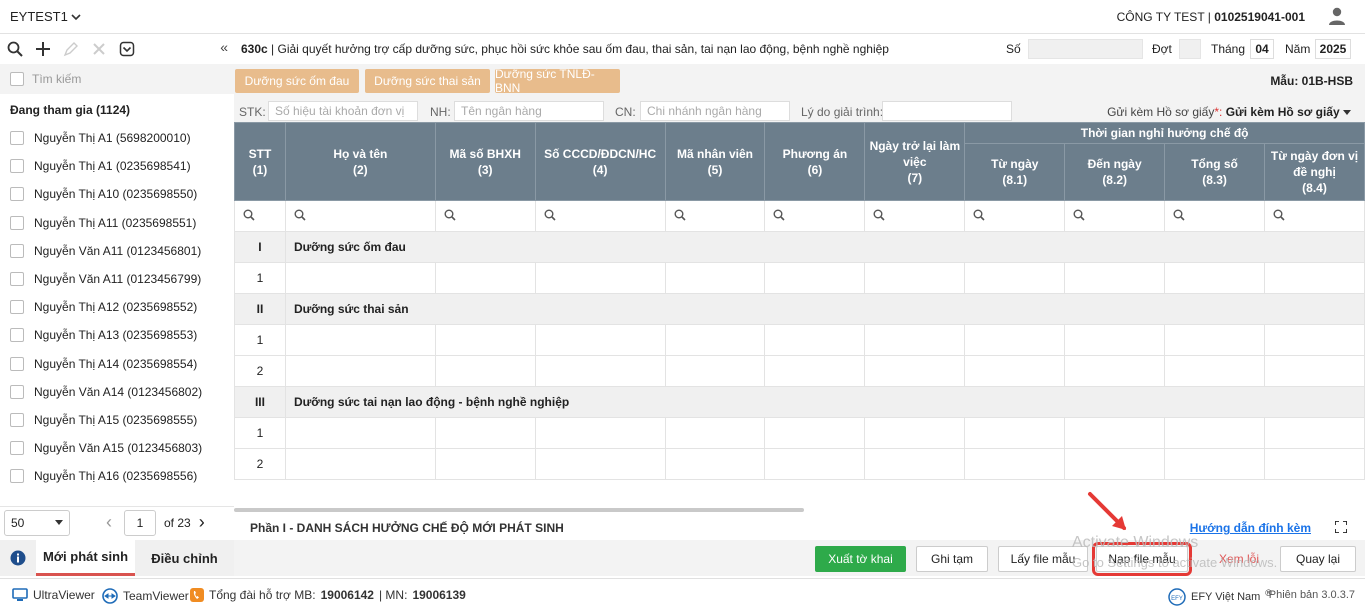 The height and width of the screenshot is (608, 1365). What do you see at coordinates (117, 335) in the screenshot?
I see `employee-item: Nguyễn Thị A13 (0235698553)` at bounding box center [117, 335].